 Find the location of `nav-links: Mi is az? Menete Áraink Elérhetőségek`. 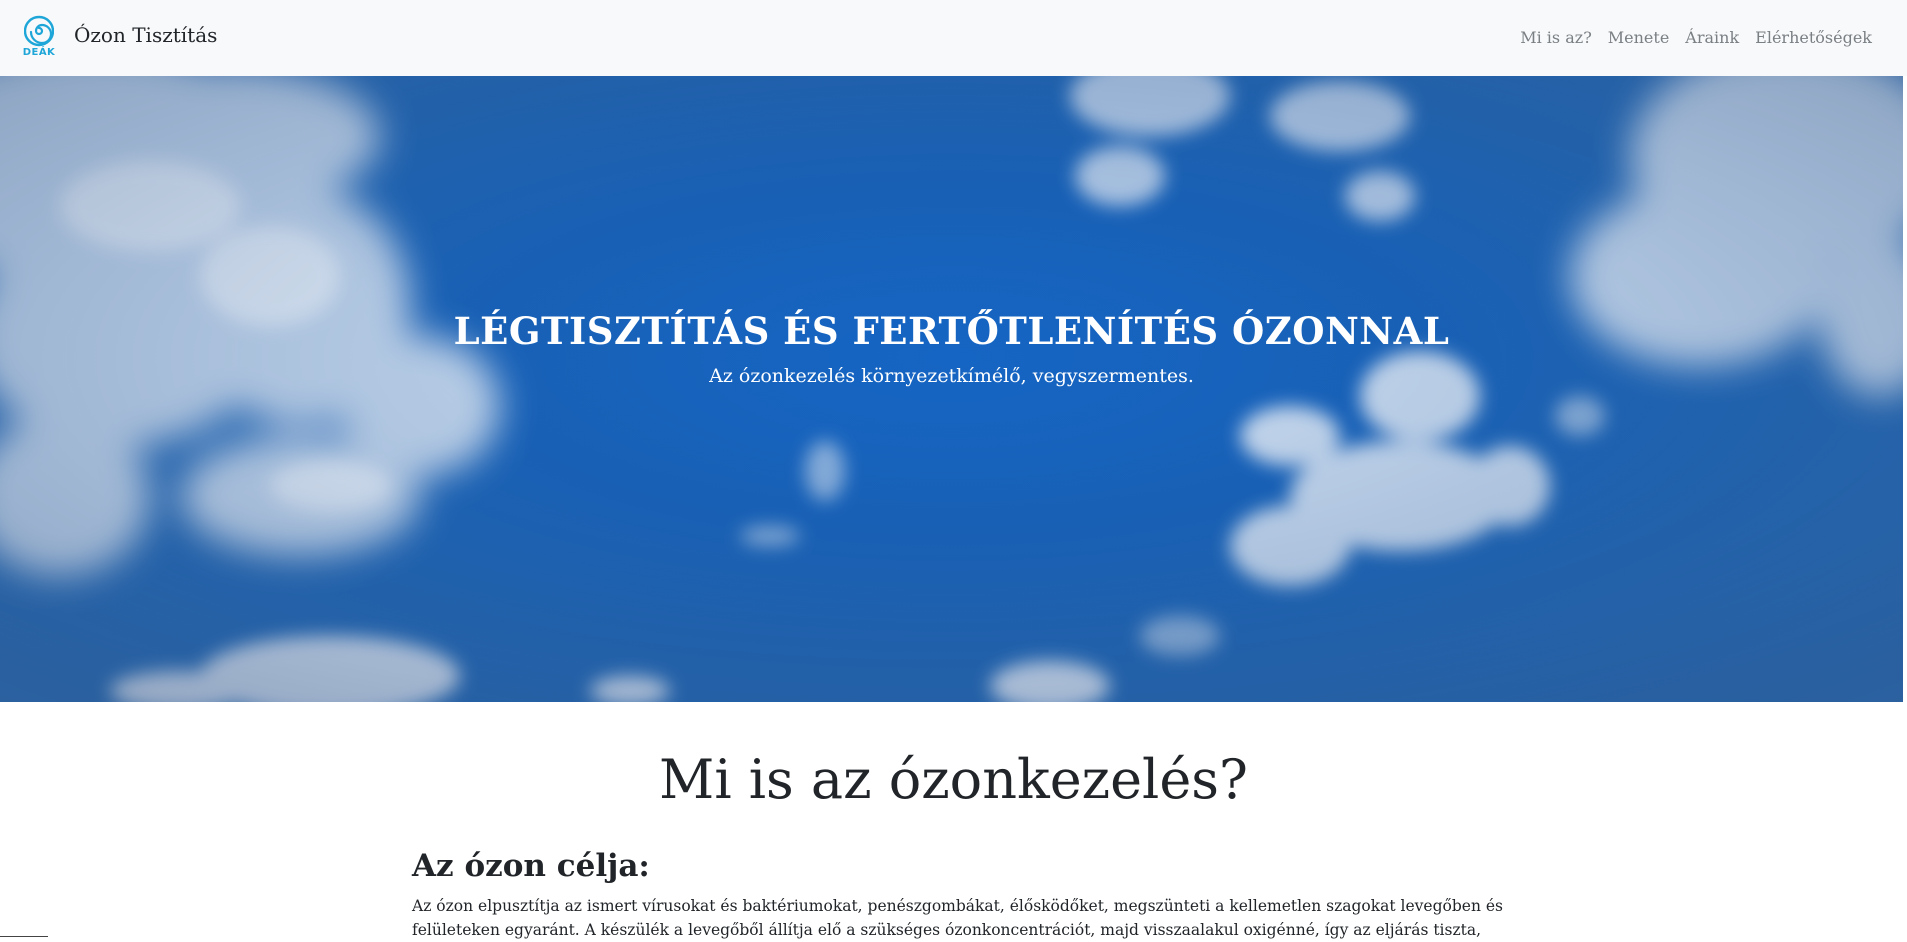

nav-links: Mi is az? Menete Áraink Elérhetőségek is located at coordinates (1696, 37).